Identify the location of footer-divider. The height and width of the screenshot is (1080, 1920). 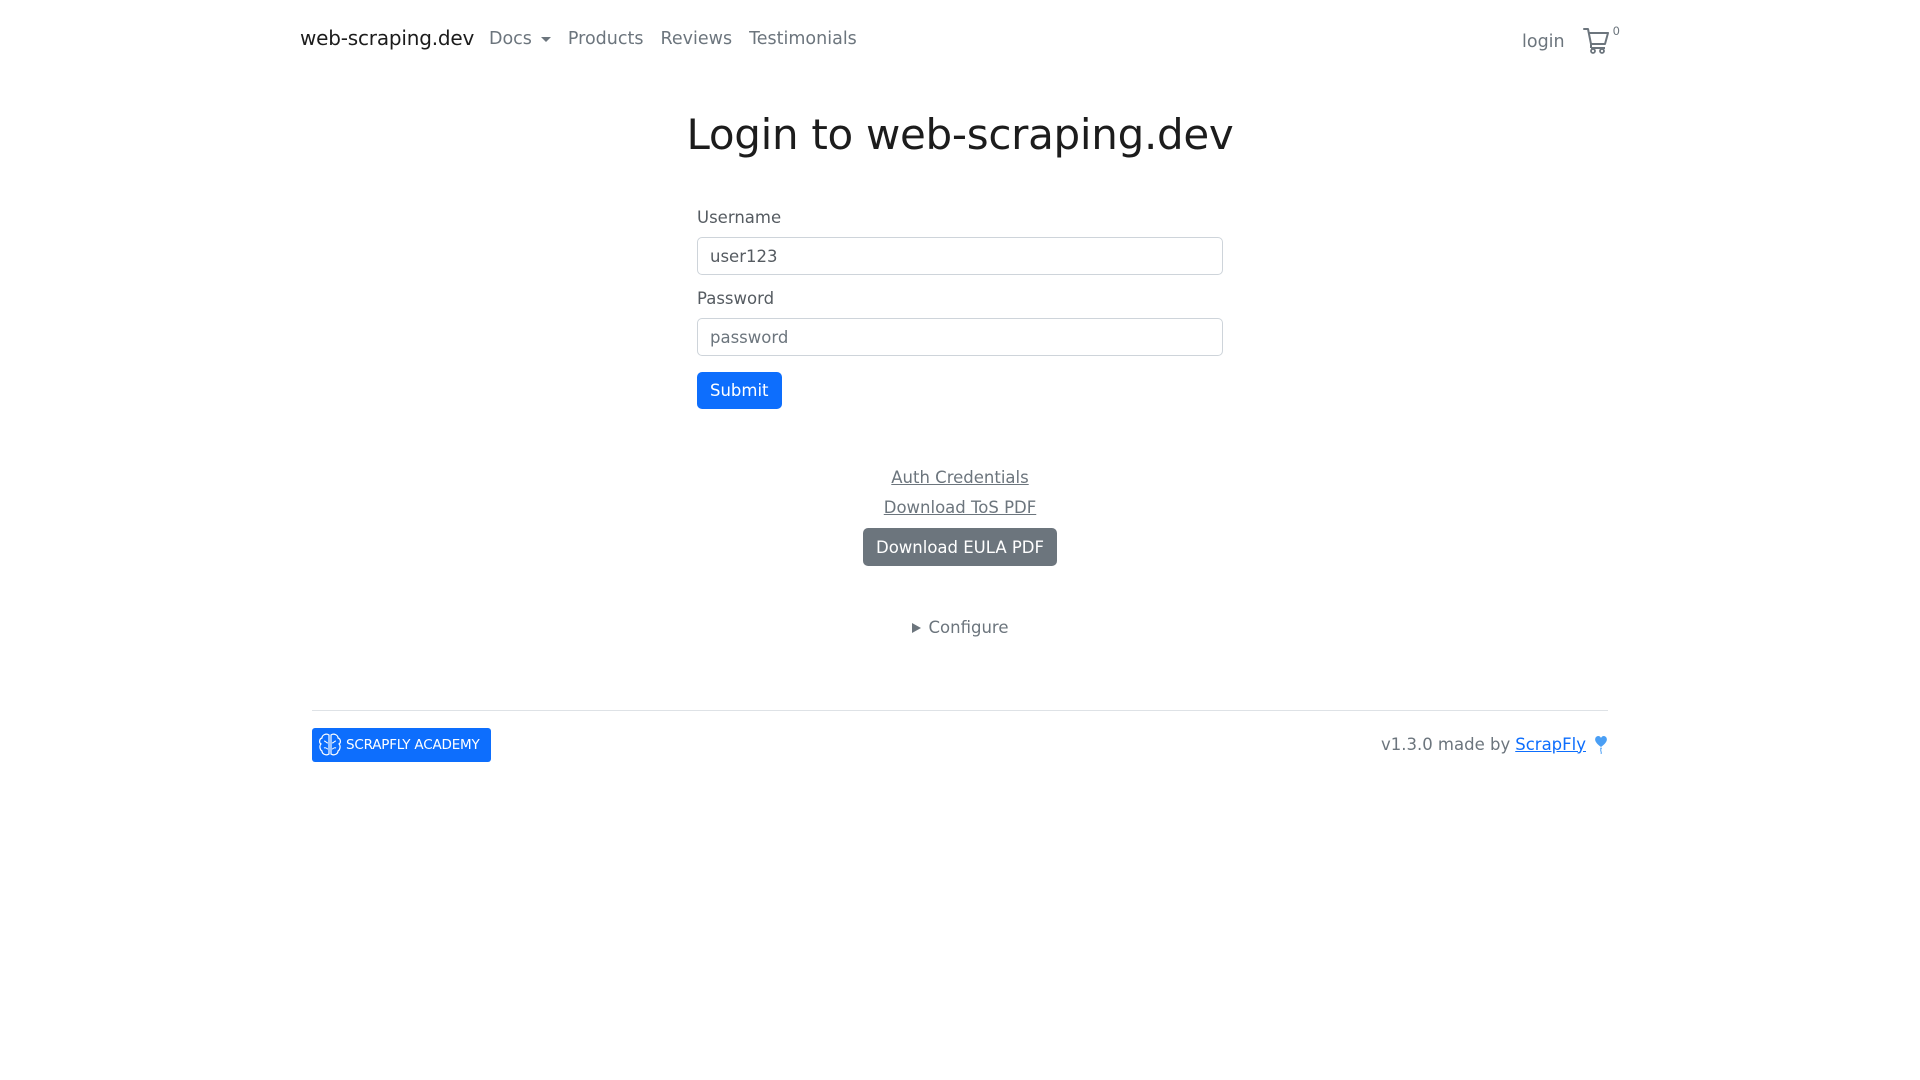
(960, 710).